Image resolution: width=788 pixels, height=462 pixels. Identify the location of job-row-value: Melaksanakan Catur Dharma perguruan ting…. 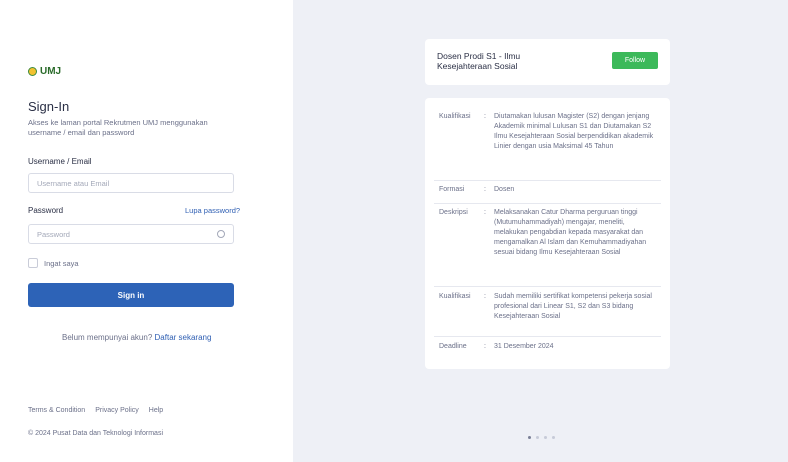
(570, 232).